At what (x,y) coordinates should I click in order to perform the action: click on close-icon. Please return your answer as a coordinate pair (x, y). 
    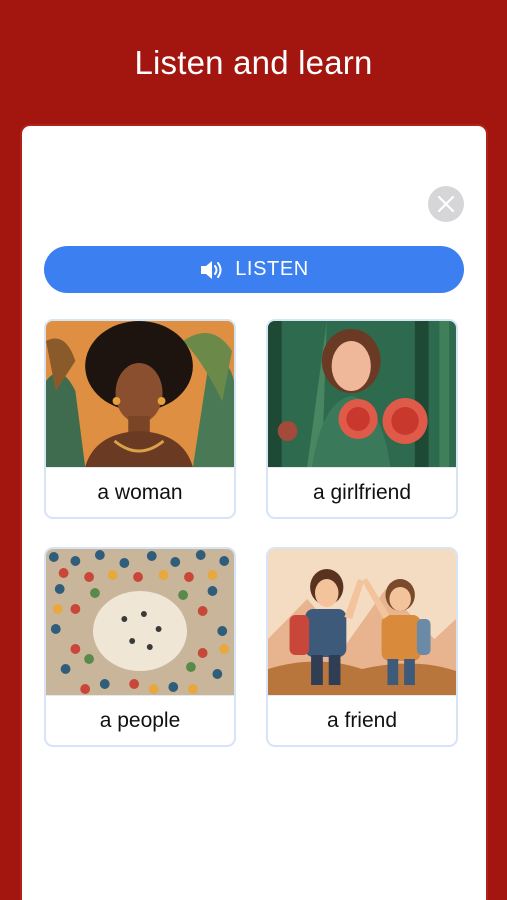
    Looking at the image, I should click on (446, 204).